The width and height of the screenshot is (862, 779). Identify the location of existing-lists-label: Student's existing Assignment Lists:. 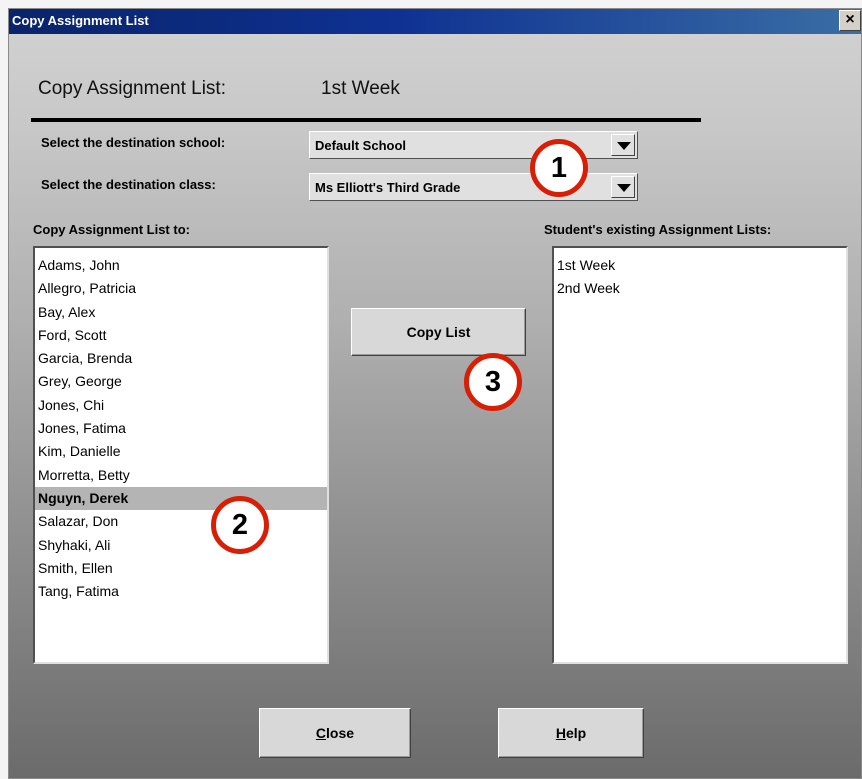
(658, 229).